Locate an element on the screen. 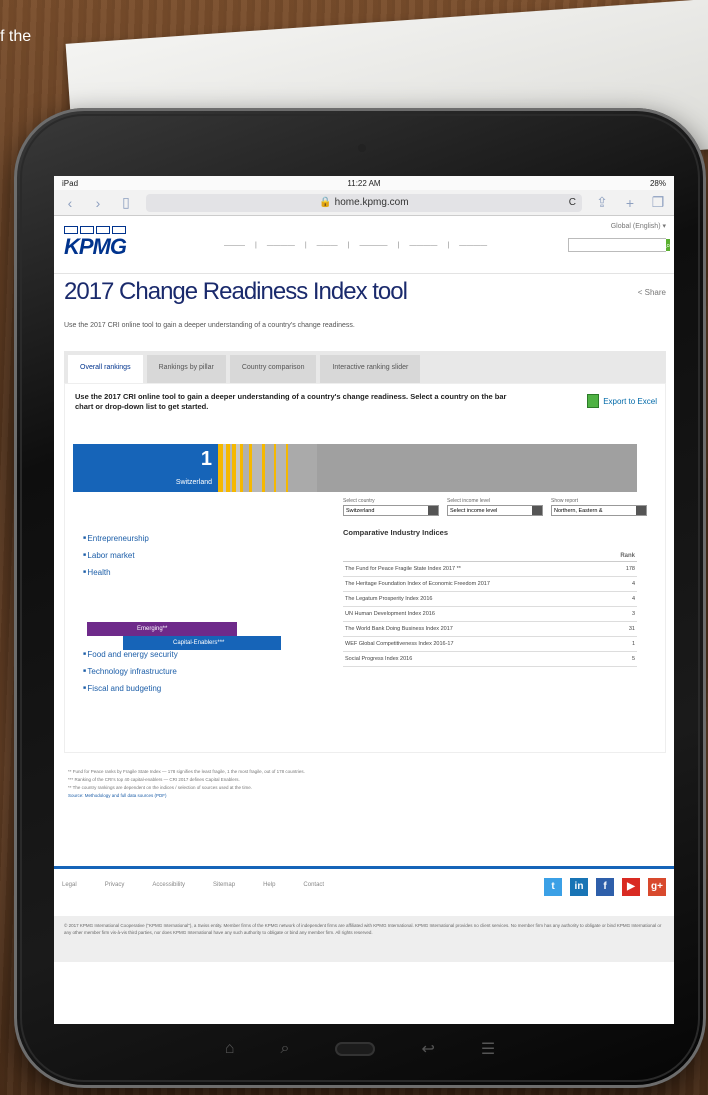  indices-title: Comparative Industry Indices is located at coordinates (396, 532).